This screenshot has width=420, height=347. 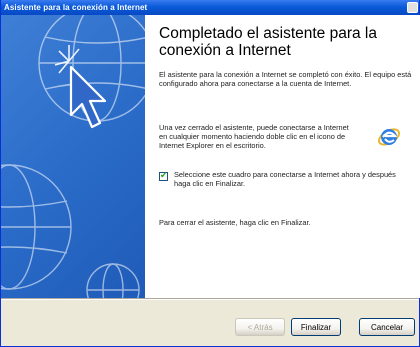 What do you see at coordinates (210, 7) in the screenshot?
I see `title-bar: Asistente para la conexión a Internet` at bounding box center [210, 7].